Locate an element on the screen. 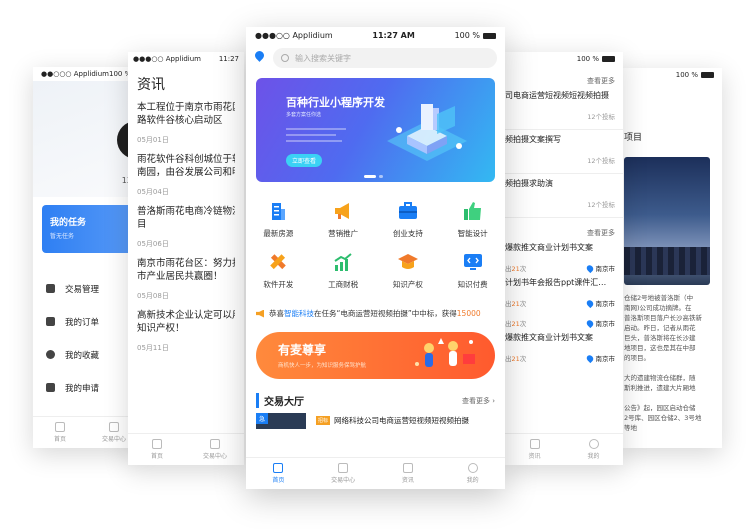  category-software-dev: 软件开发 is located at coordinates (278, 270).